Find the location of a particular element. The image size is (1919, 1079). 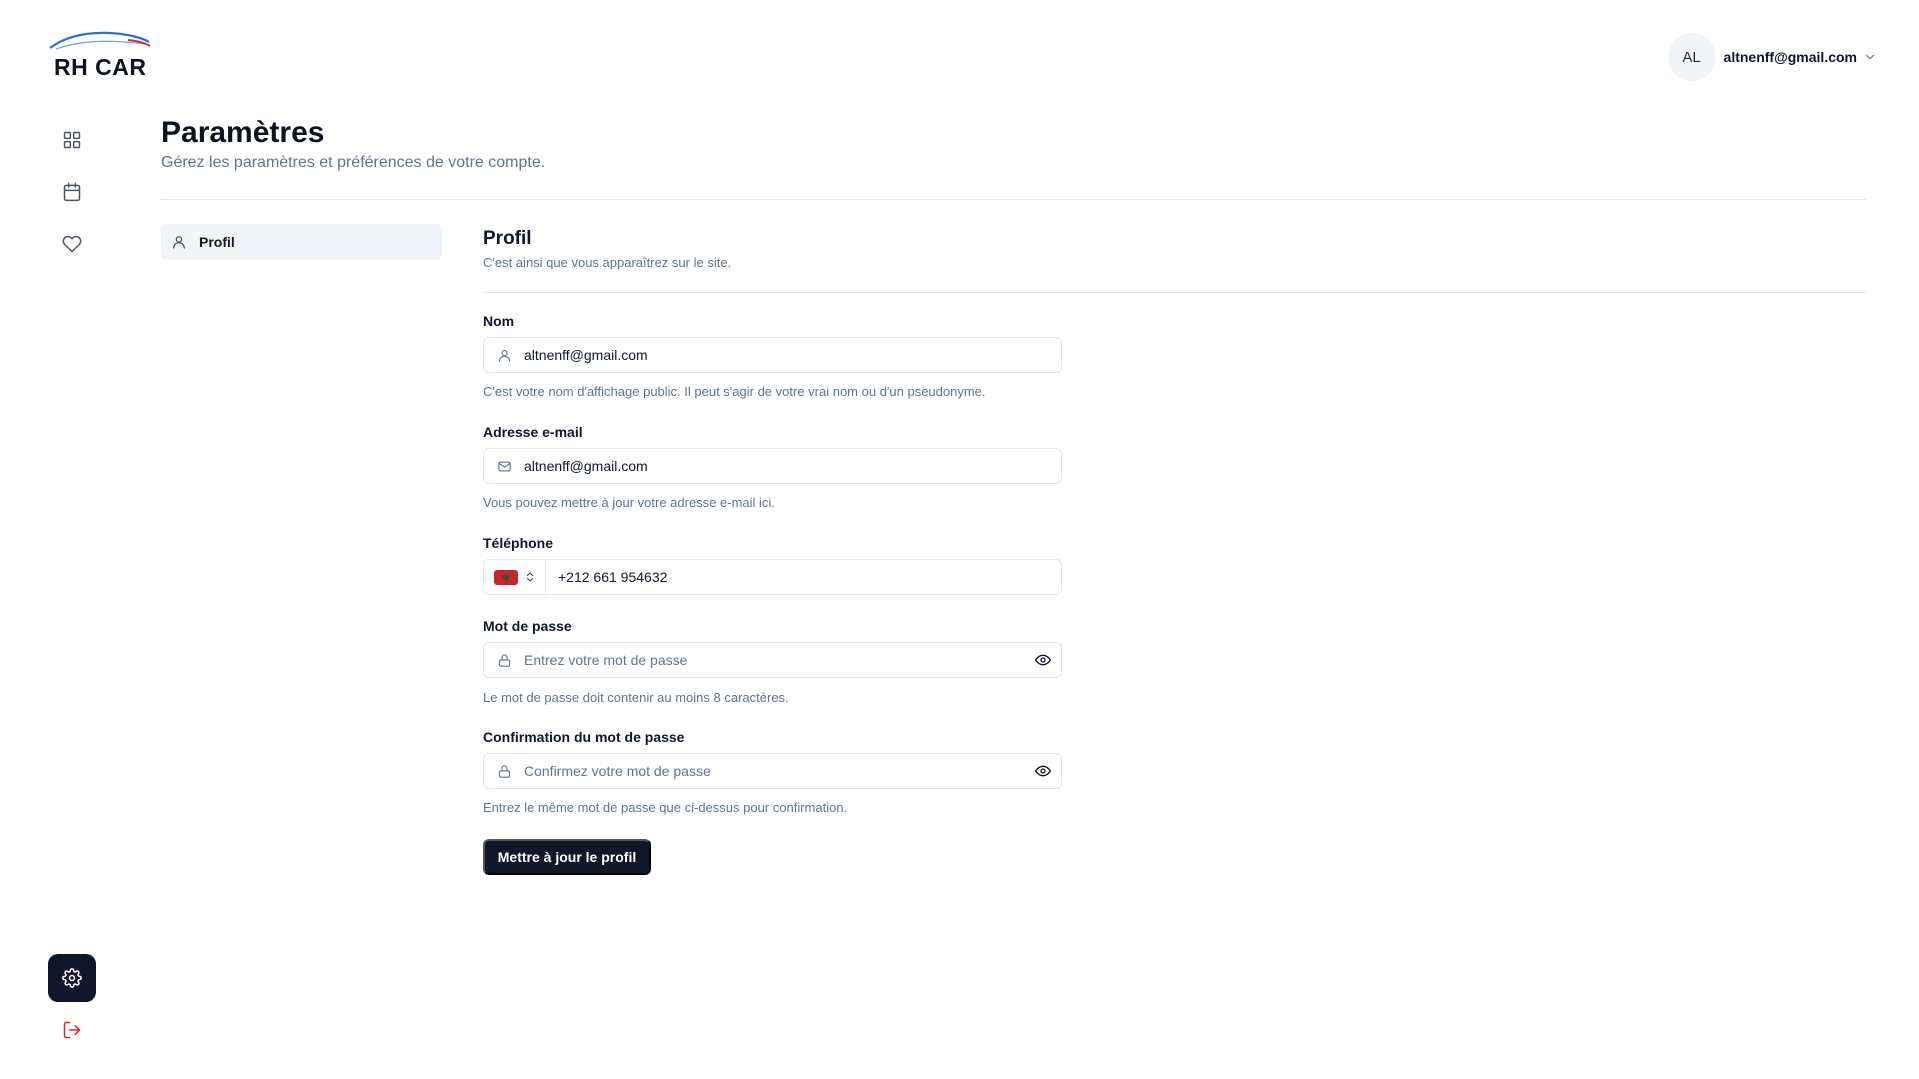

chevron-updown-icon is located at coordinates (530, 577).